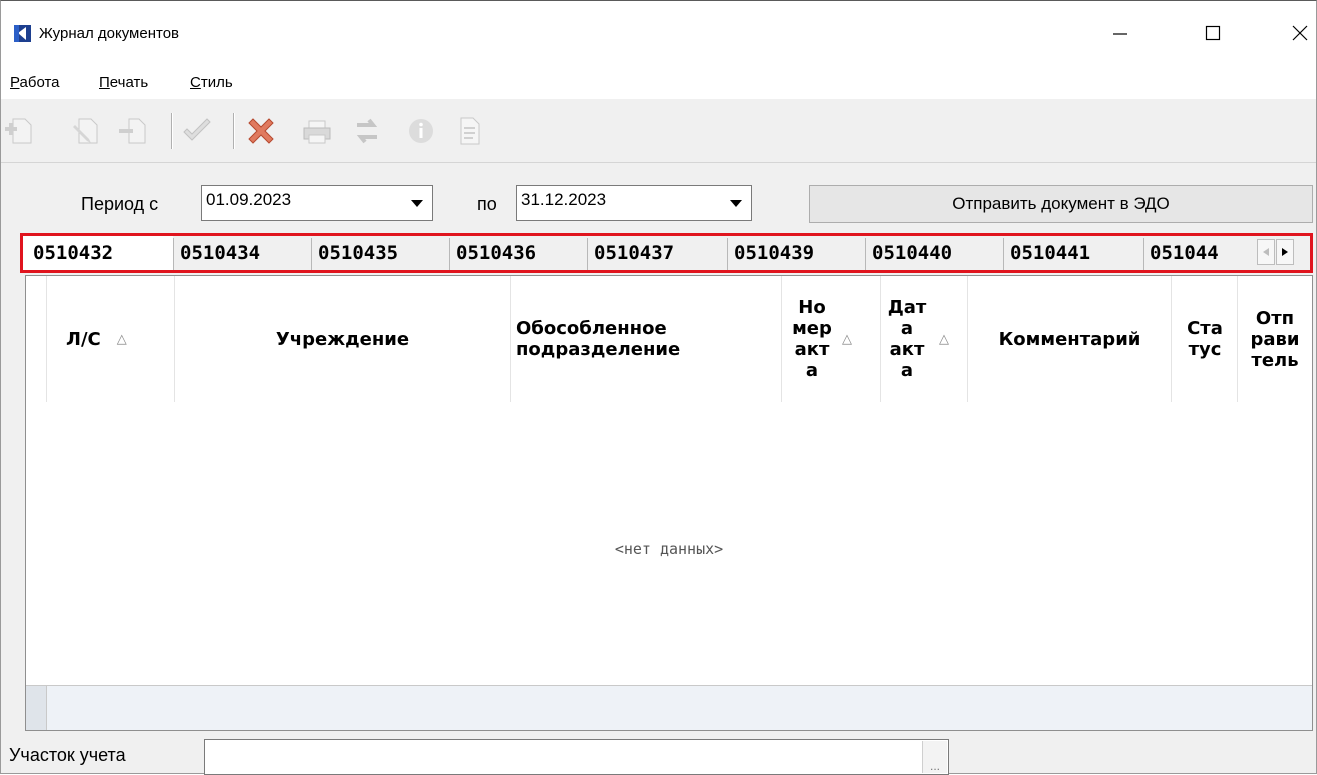 This screenshot has width=1317, height=775. What do you see at coordinates (83, 339) in the screenshot?
I see `column-header-label: Л/С` at bounding box center [83, 339].